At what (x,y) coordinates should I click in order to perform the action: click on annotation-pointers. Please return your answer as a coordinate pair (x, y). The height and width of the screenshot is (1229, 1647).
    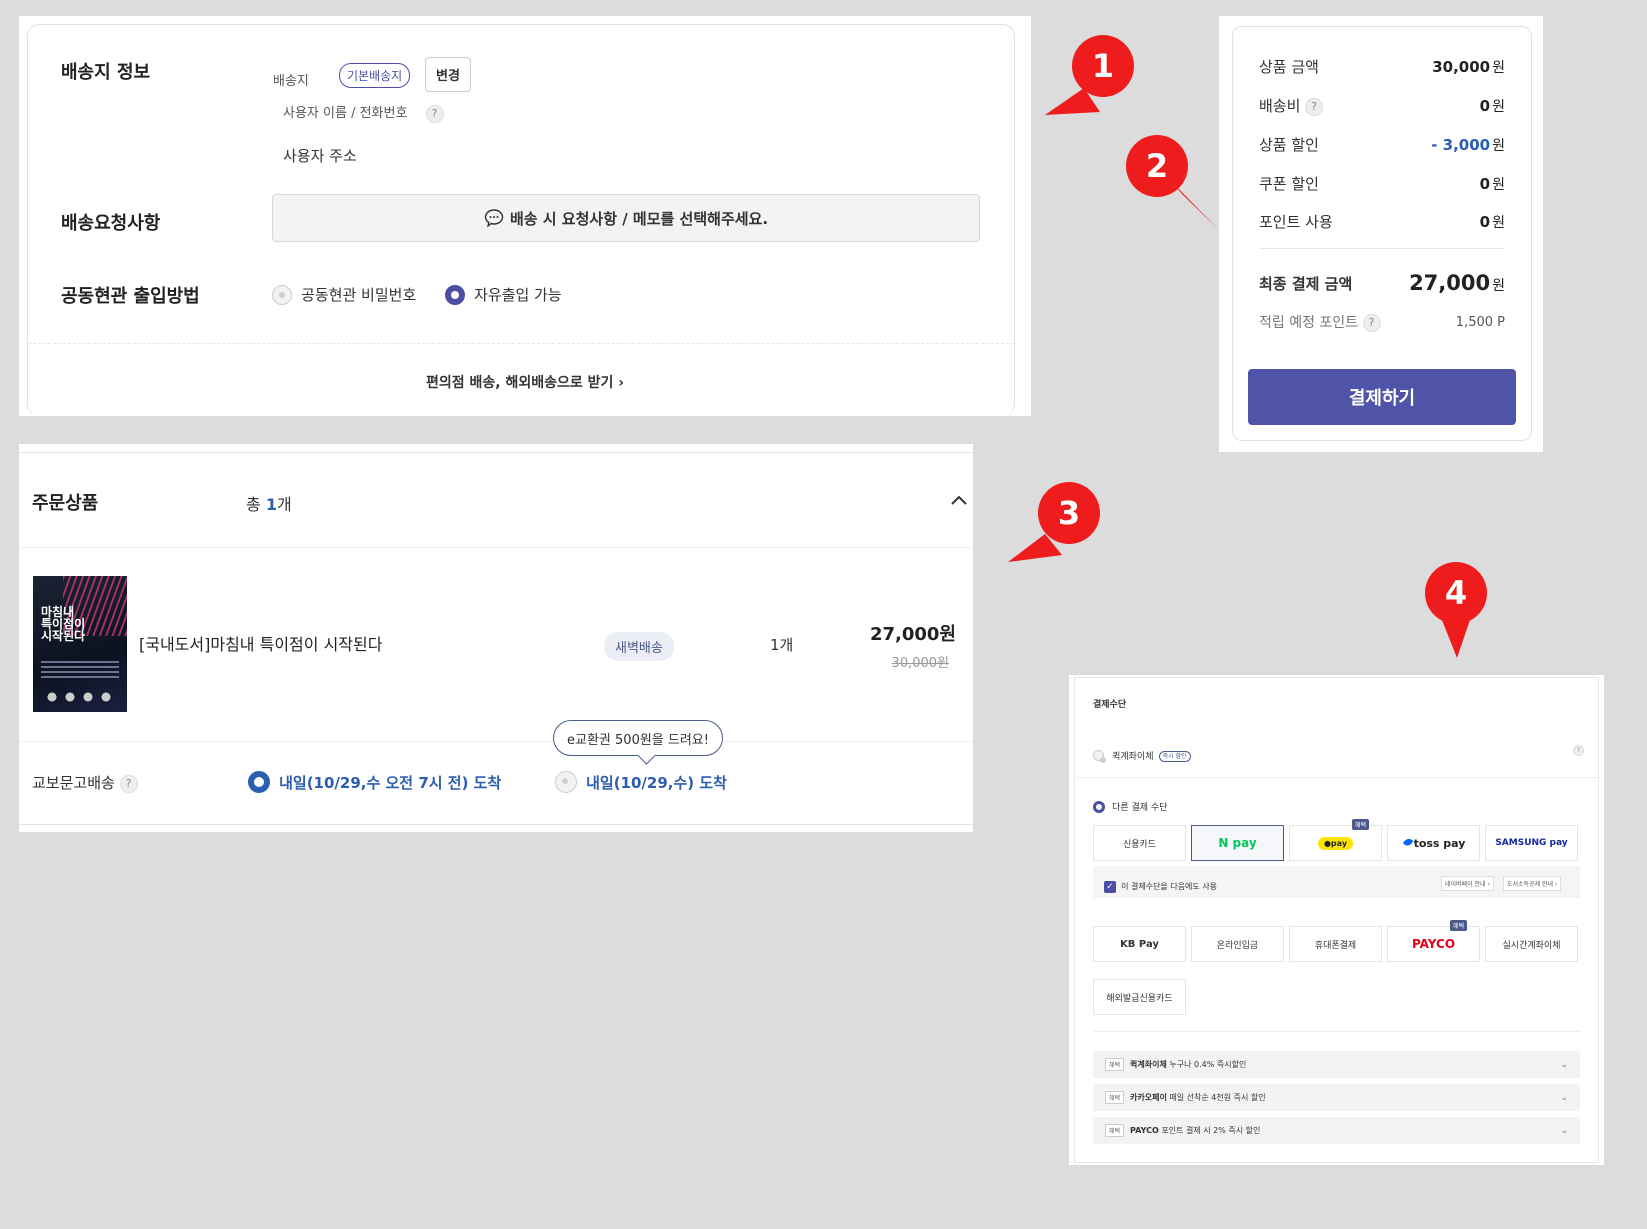
    Looking at the image, I should click on (1239, 373).